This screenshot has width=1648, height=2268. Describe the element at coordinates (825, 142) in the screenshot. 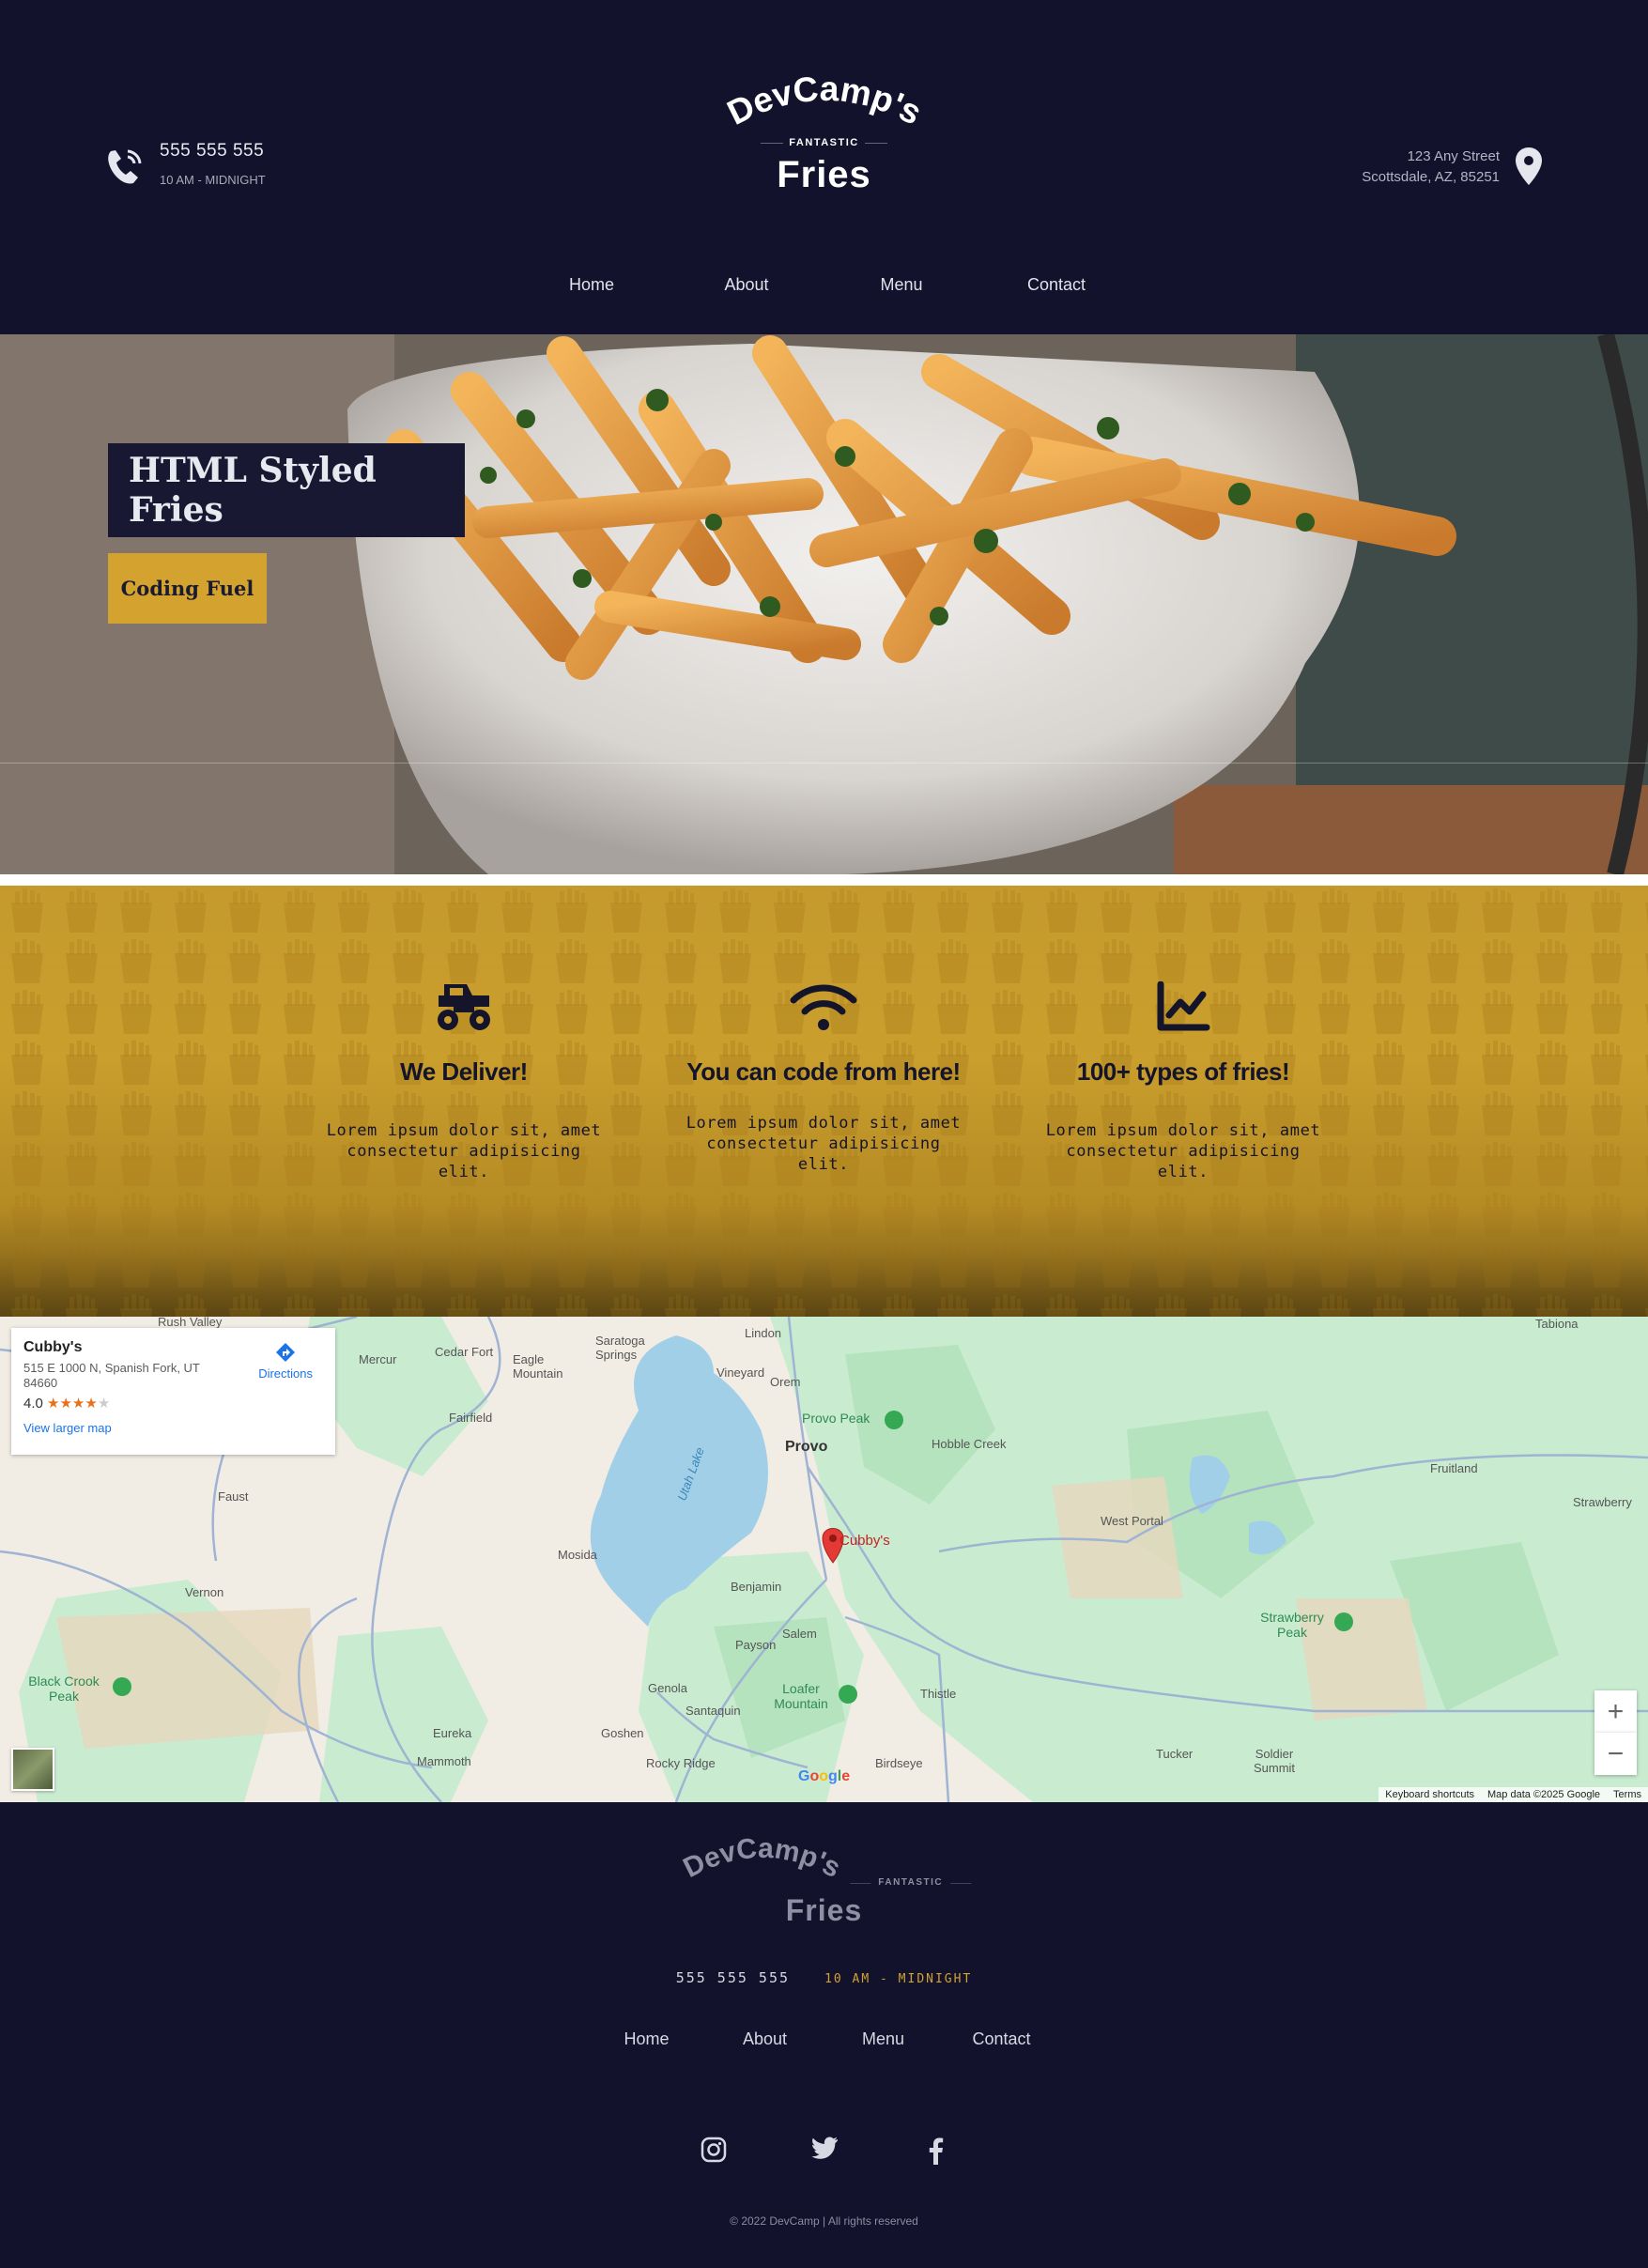

I see `logo-fantastic: FANTASTIC` at that location.